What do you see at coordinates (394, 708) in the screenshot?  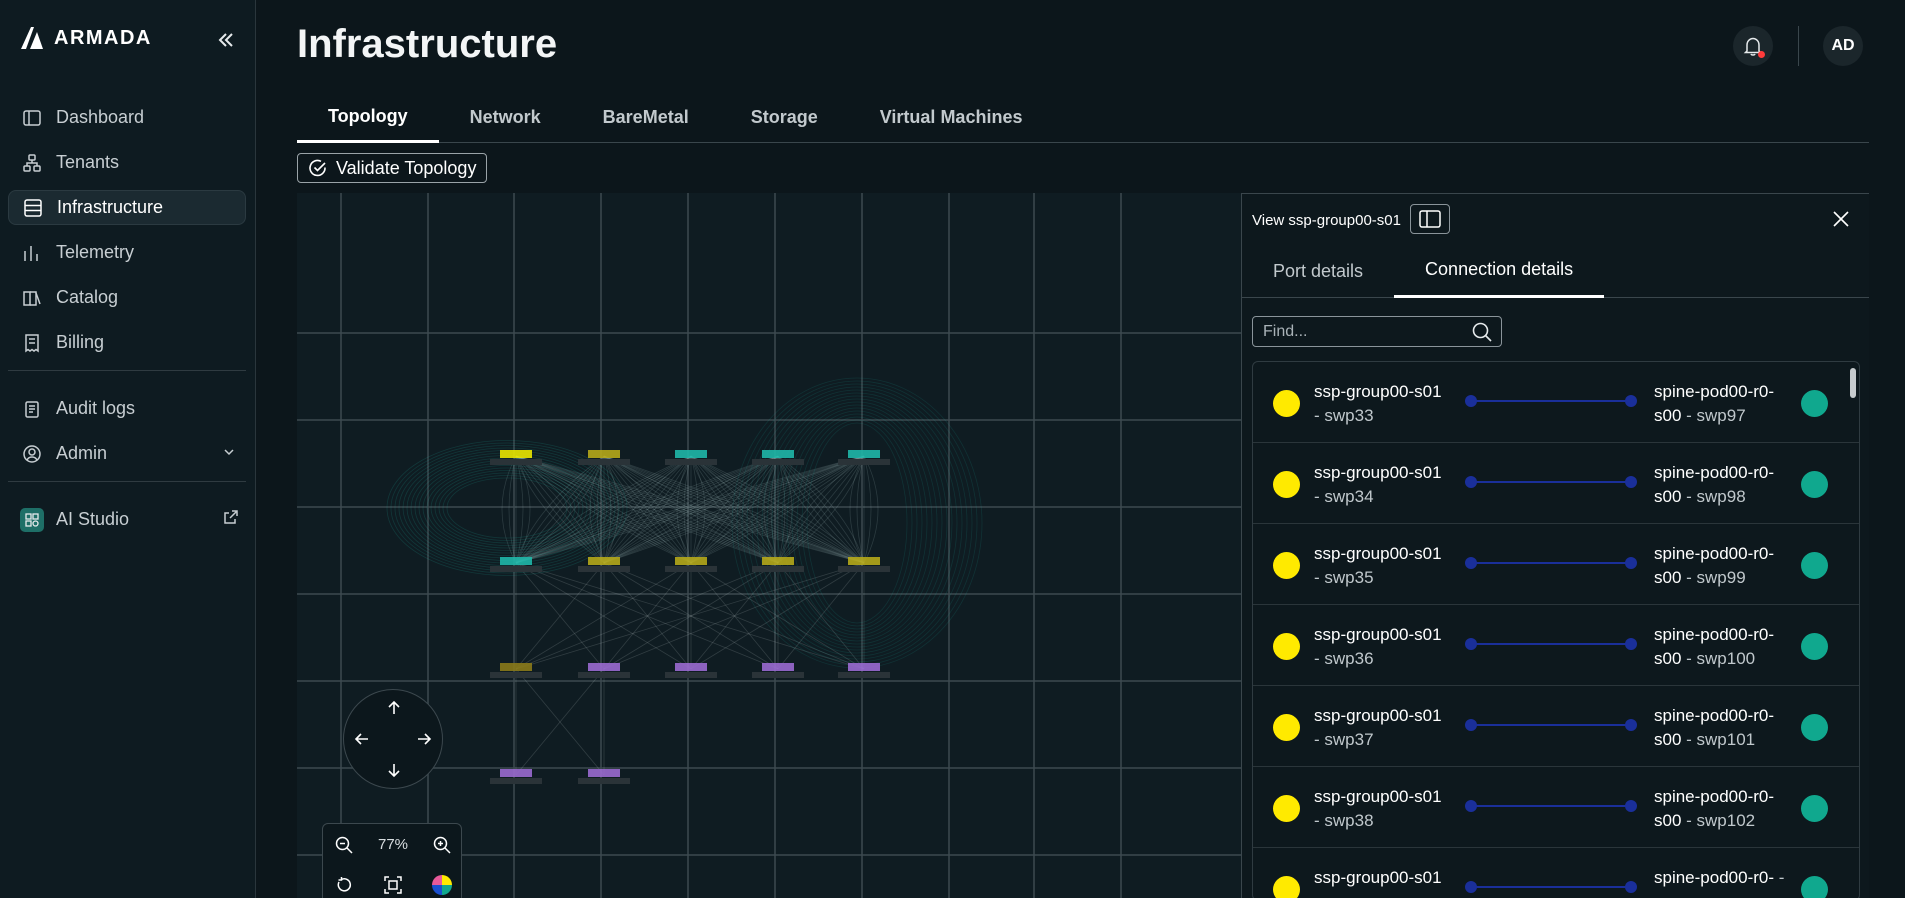 I see `pan-up-button` at bounding box center [394, 708].